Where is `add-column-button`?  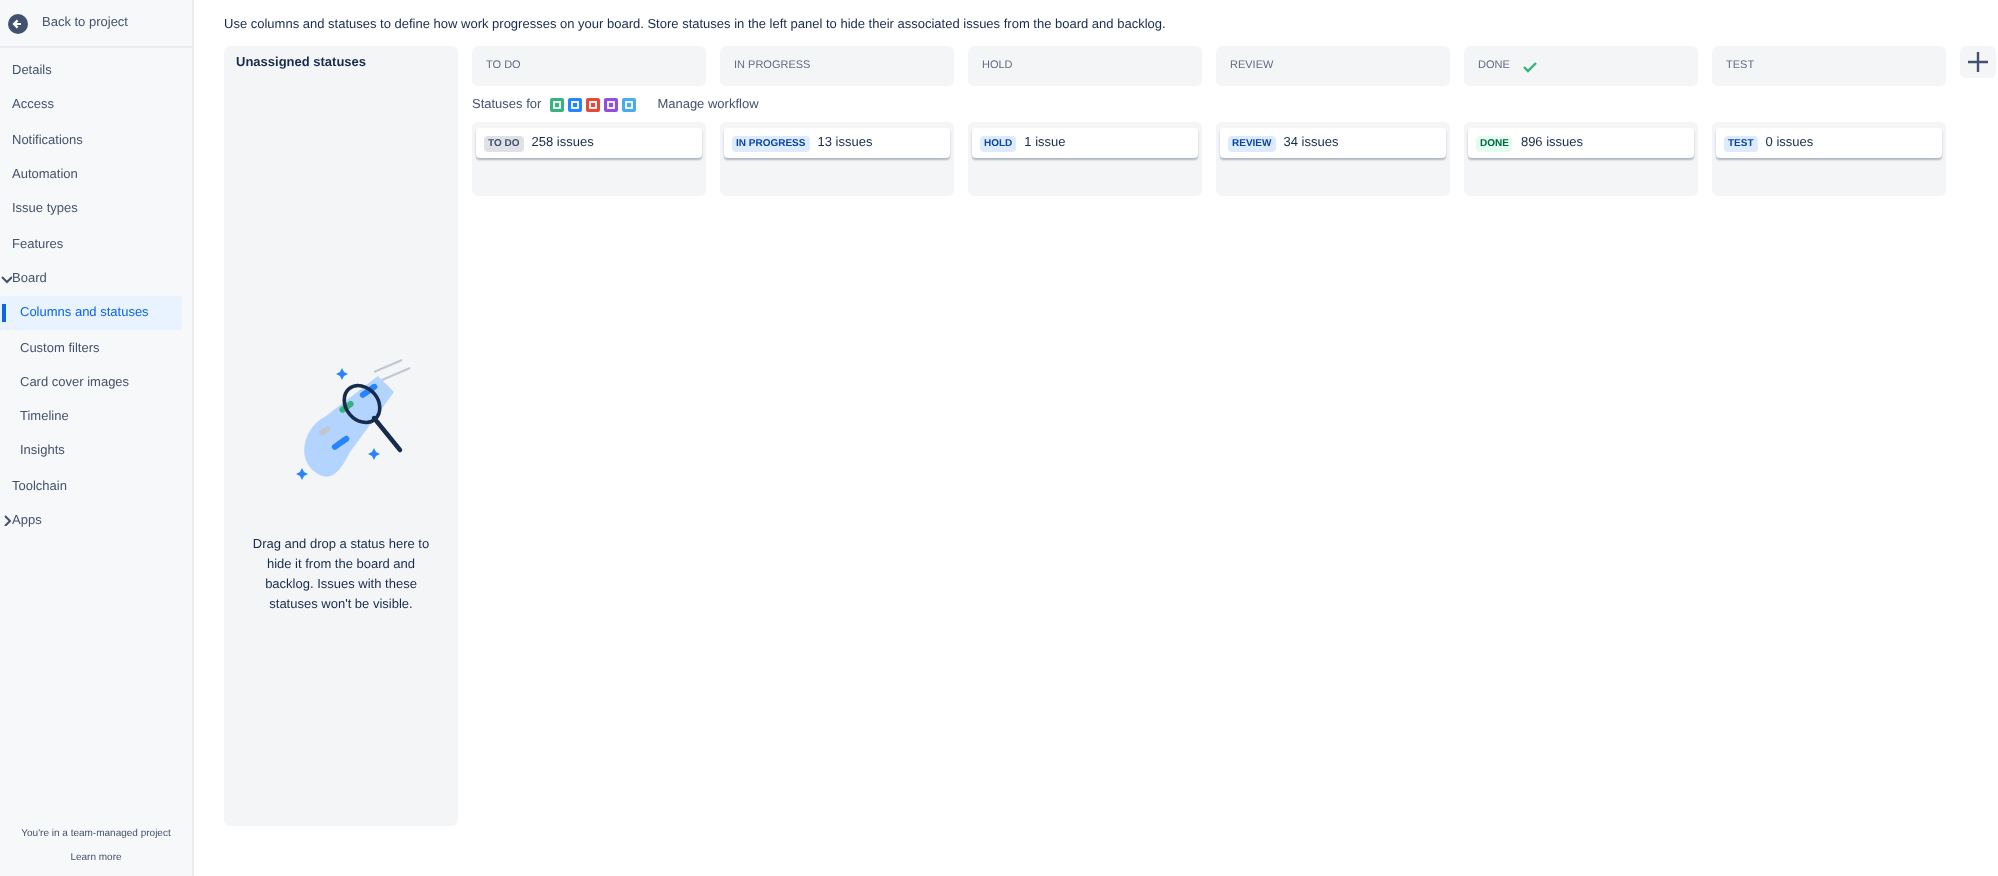
add-column-button is located at coordinates (1978, 62).